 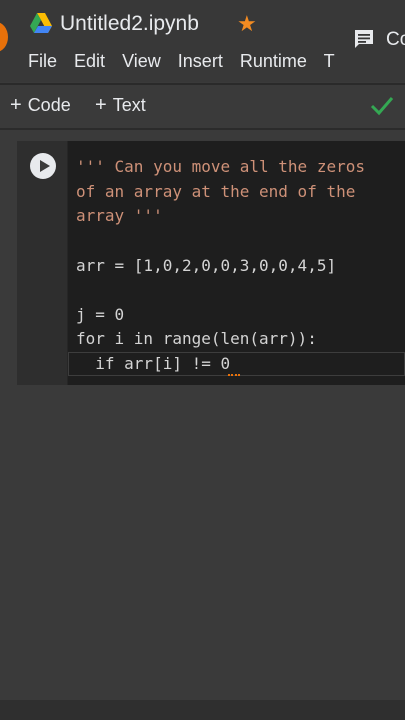 I want to click on menu-item-edit: Edit, so click(x=89, y=61).